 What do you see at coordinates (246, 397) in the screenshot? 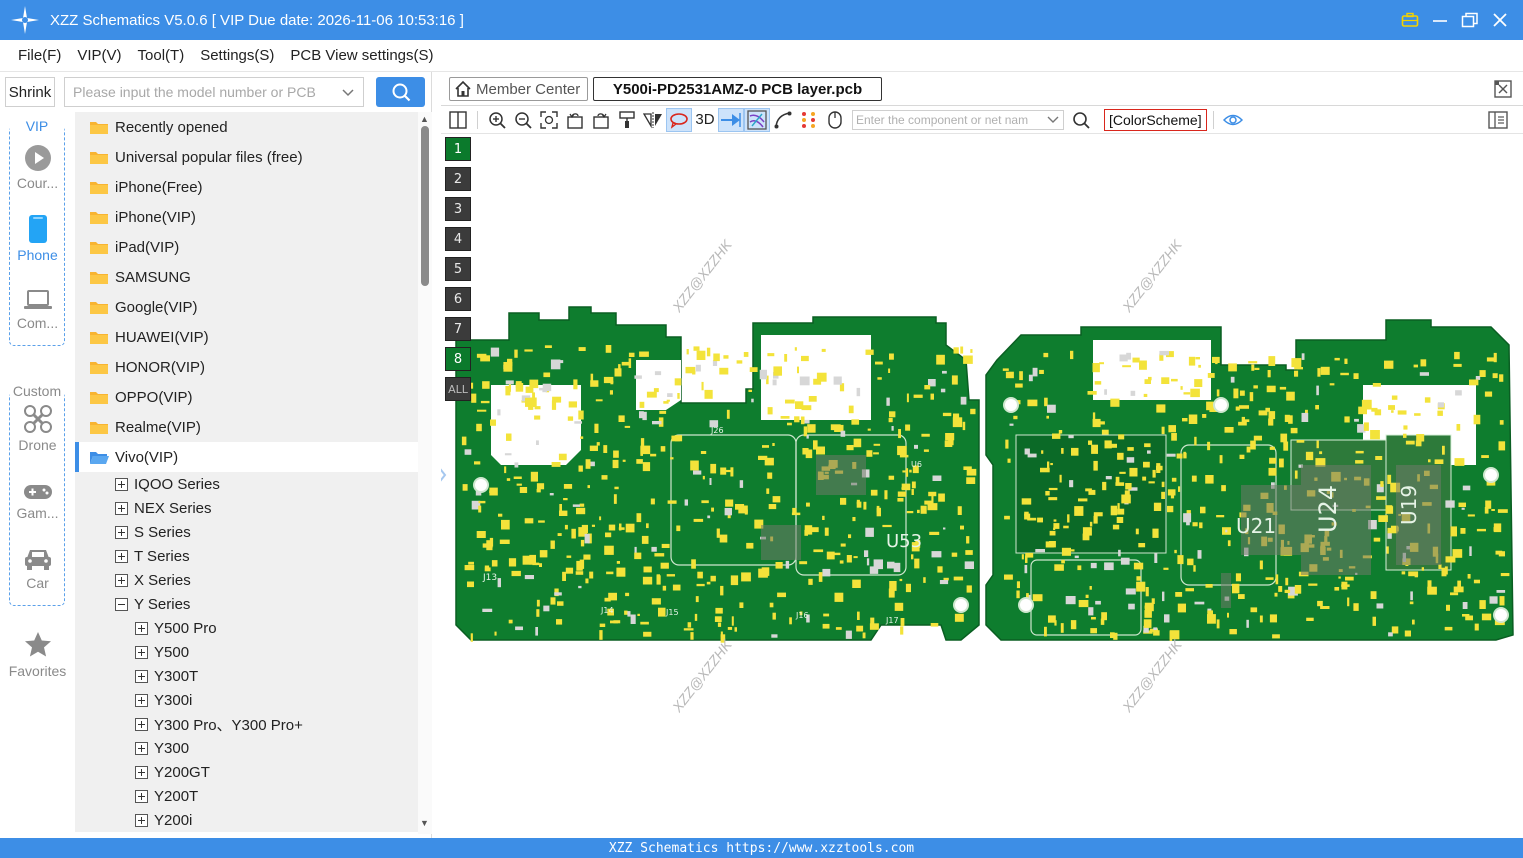
I see `tree-folder-item: OPPO(VIP)` at bounding box center [246, 397].